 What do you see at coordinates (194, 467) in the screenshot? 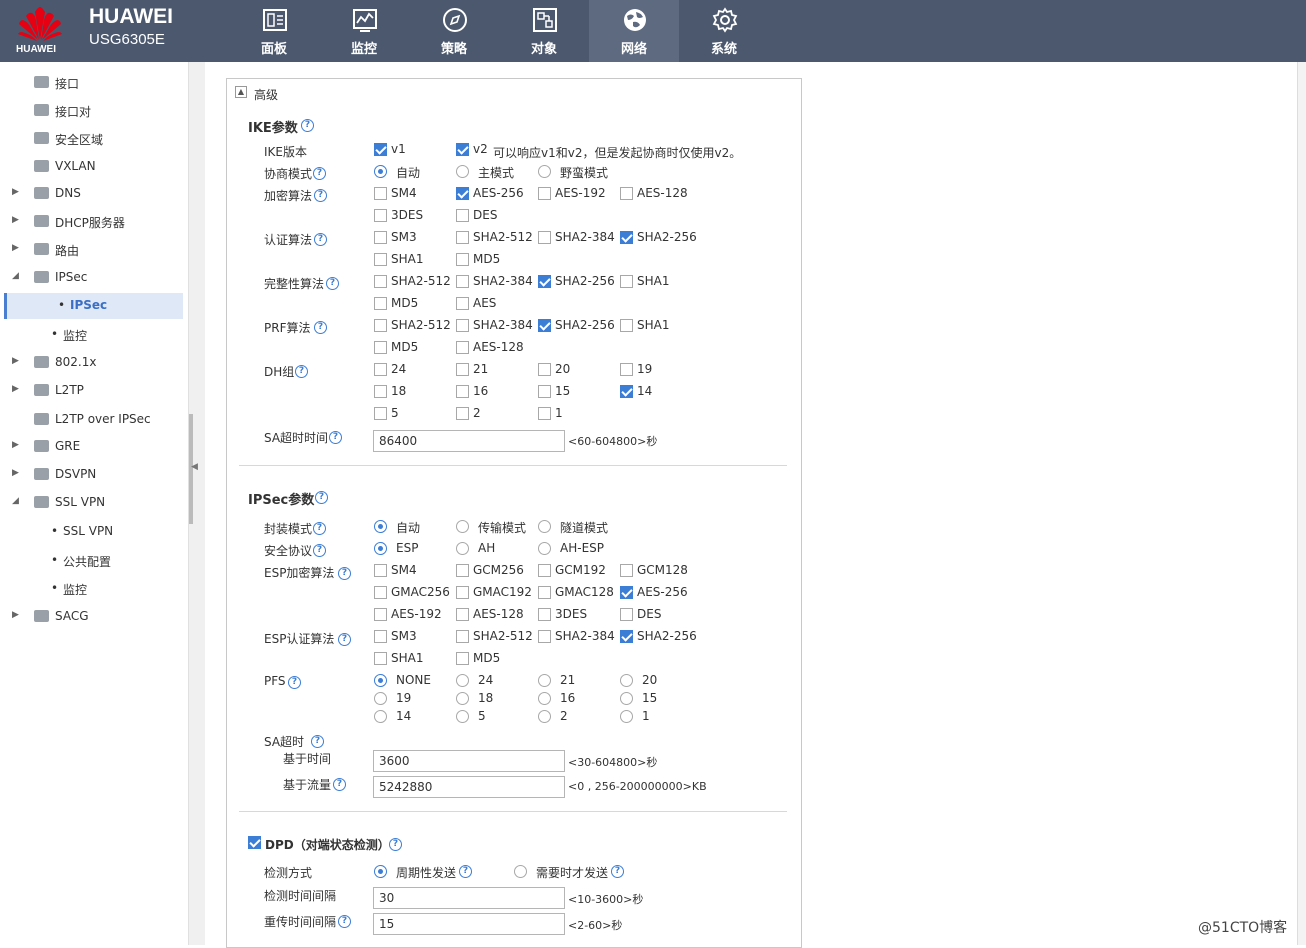
I see `collapse-arrow-icon: ◀` at bounding box center [194, 467].